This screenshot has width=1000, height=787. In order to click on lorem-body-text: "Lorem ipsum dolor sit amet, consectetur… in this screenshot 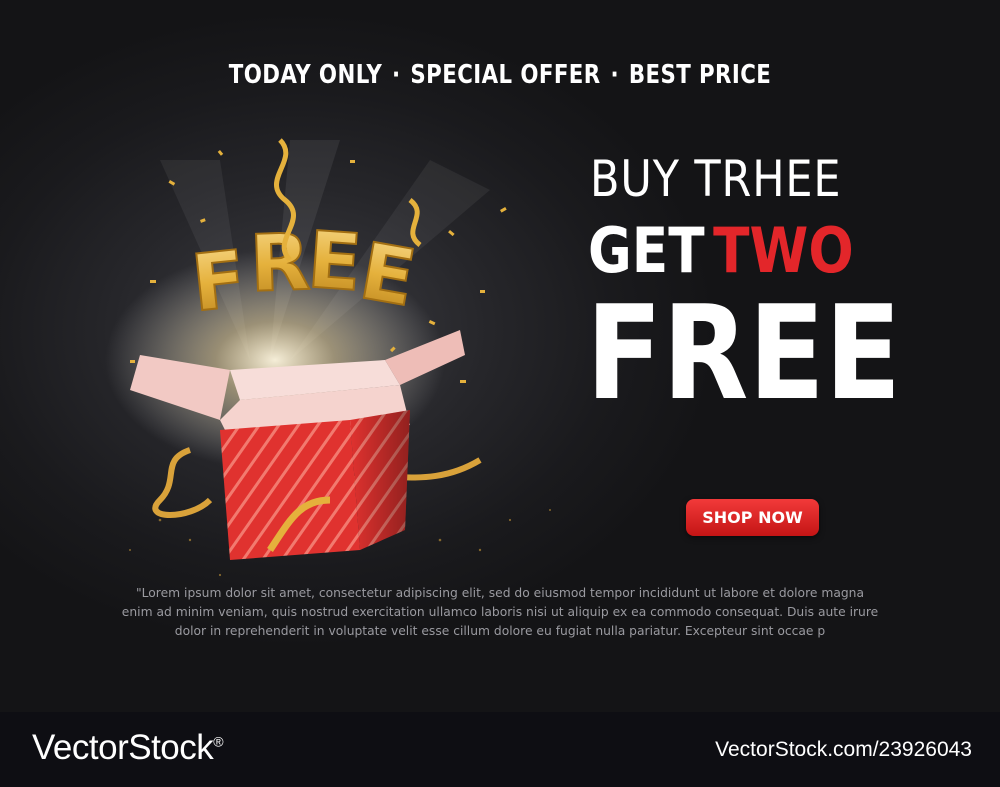, I will do `click(500, 612)`.